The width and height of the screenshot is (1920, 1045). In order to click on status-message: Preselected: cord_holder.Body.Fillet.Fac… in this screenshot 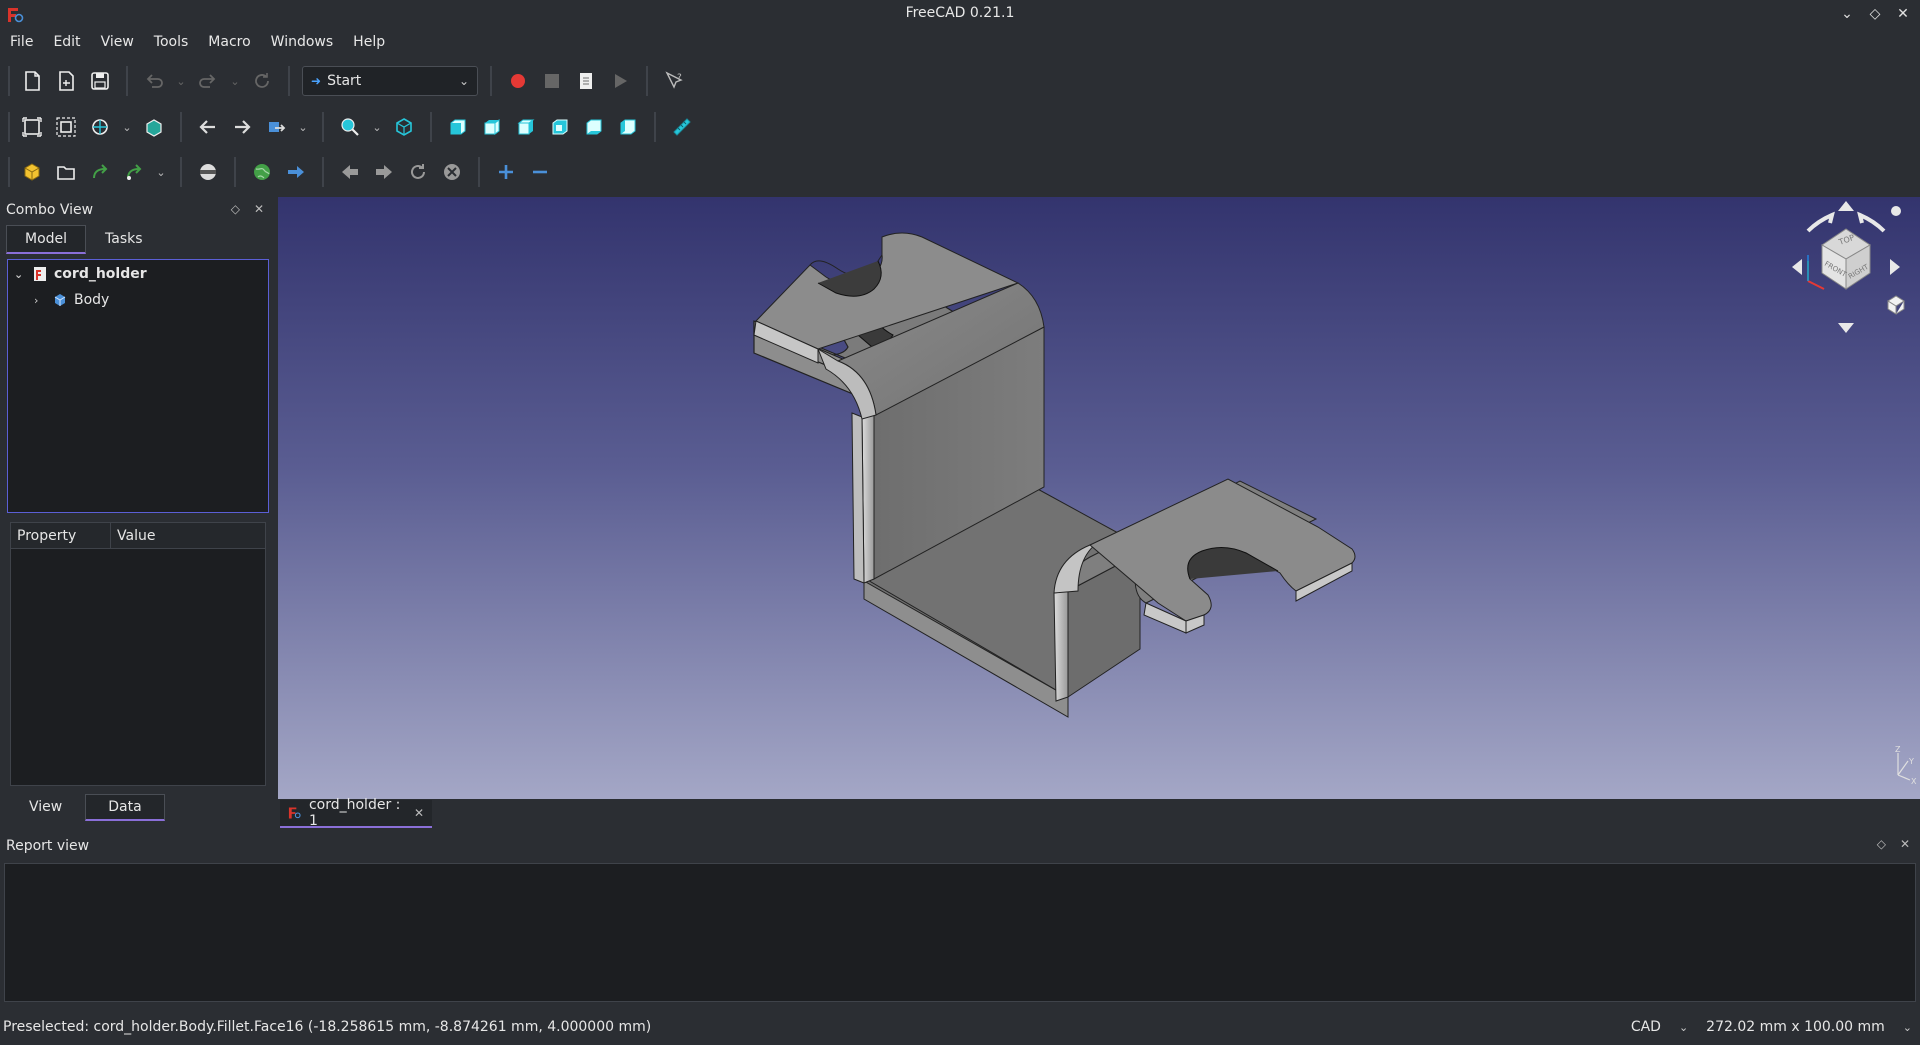, I will do `click(327, 1027)`.